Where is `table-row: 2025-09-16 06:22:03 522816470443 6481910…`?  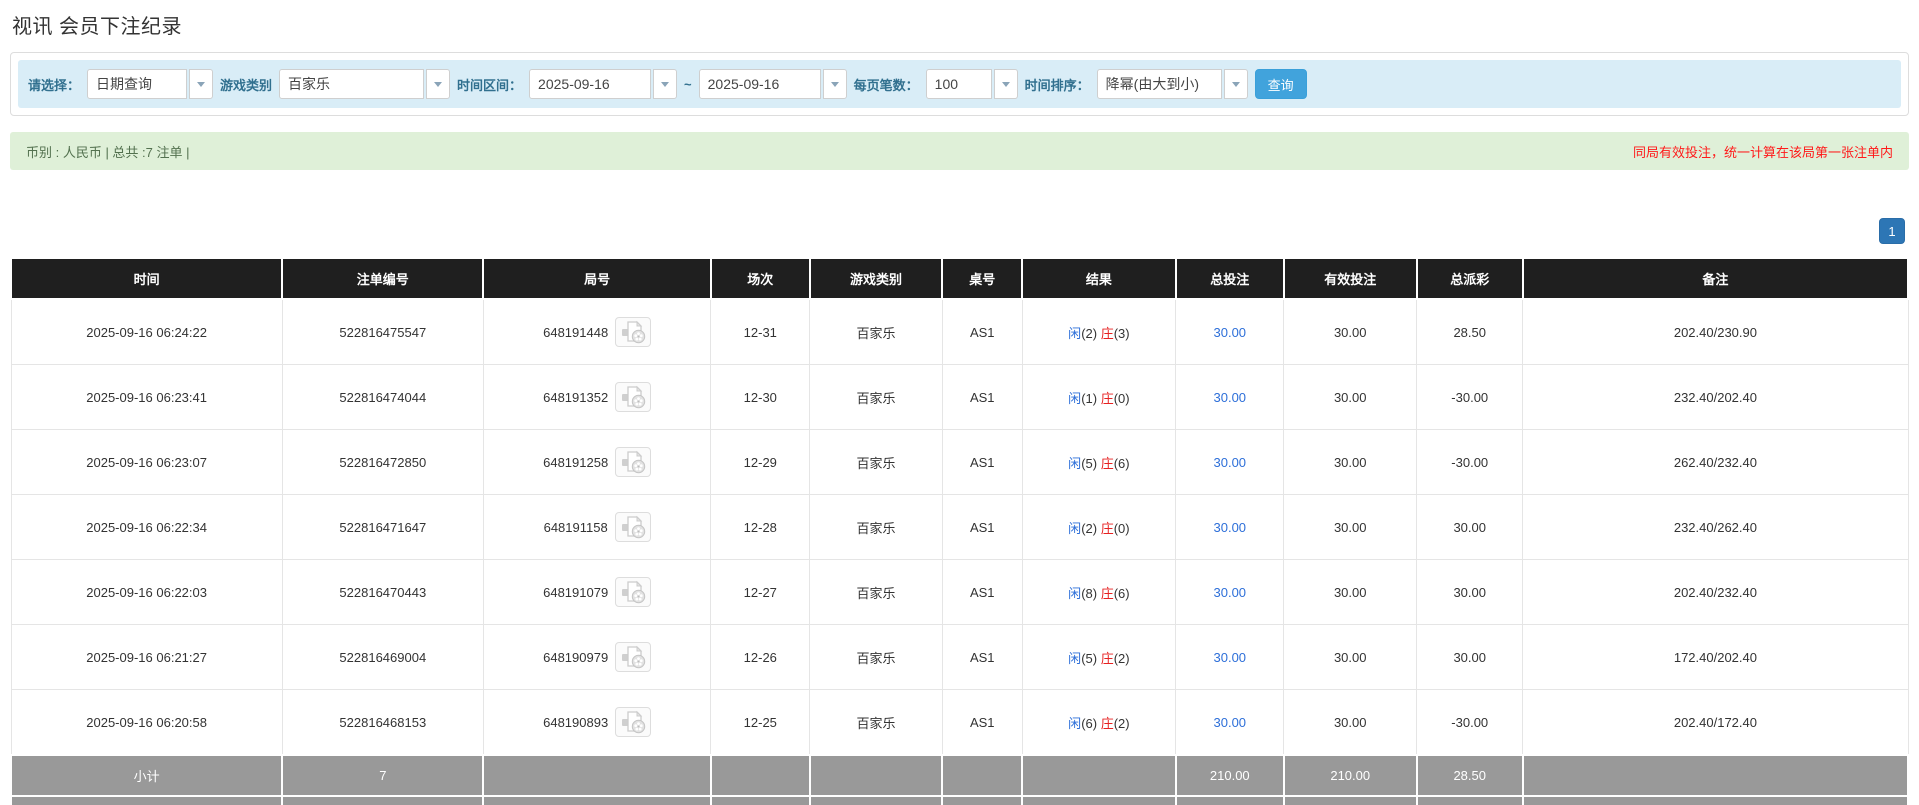
table-row: 2025-09-16 06:22:03 522816470443 6481910… is located at coordinates (959, 592).